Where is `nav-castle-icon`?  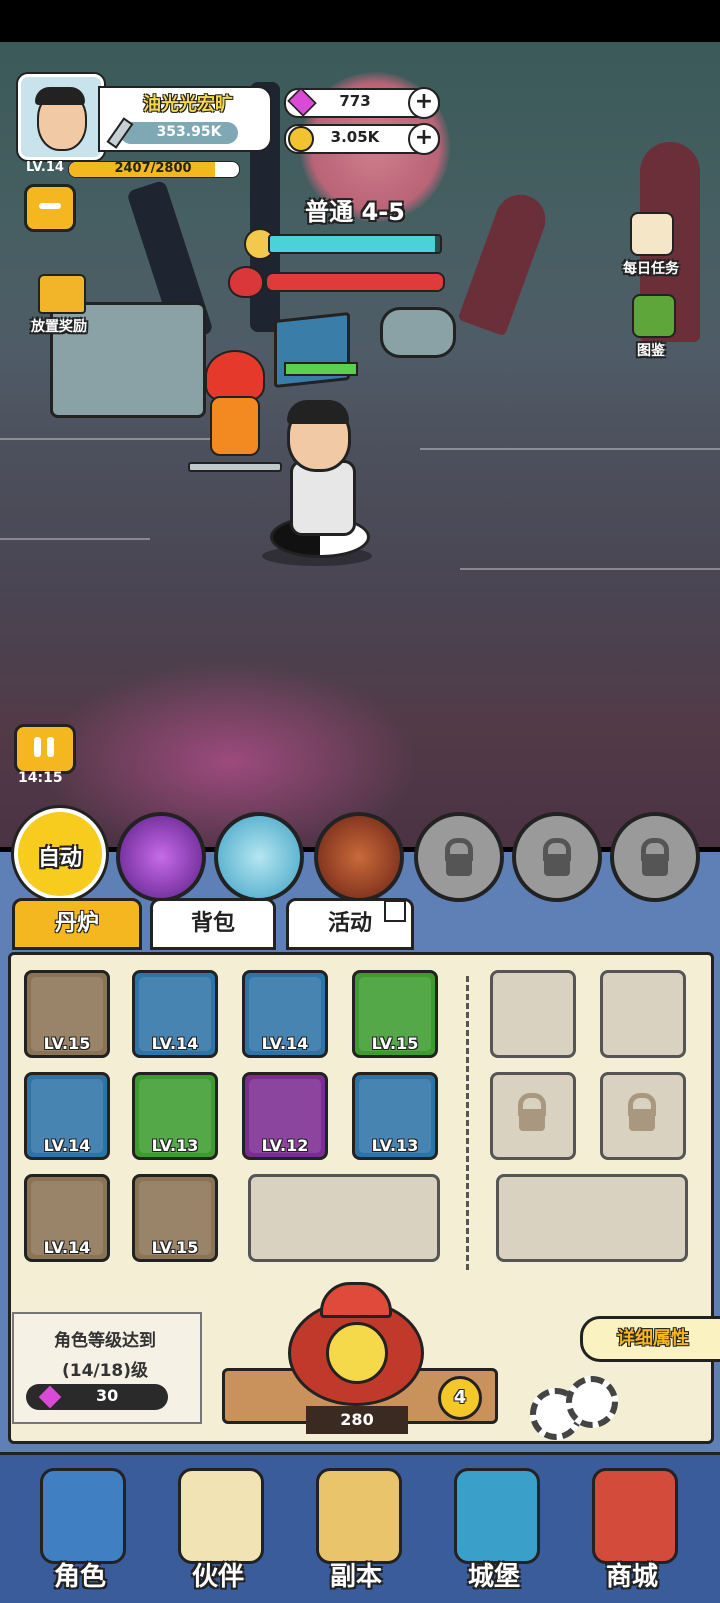
nav-castle-icon is located at coordinates (497, 1516).